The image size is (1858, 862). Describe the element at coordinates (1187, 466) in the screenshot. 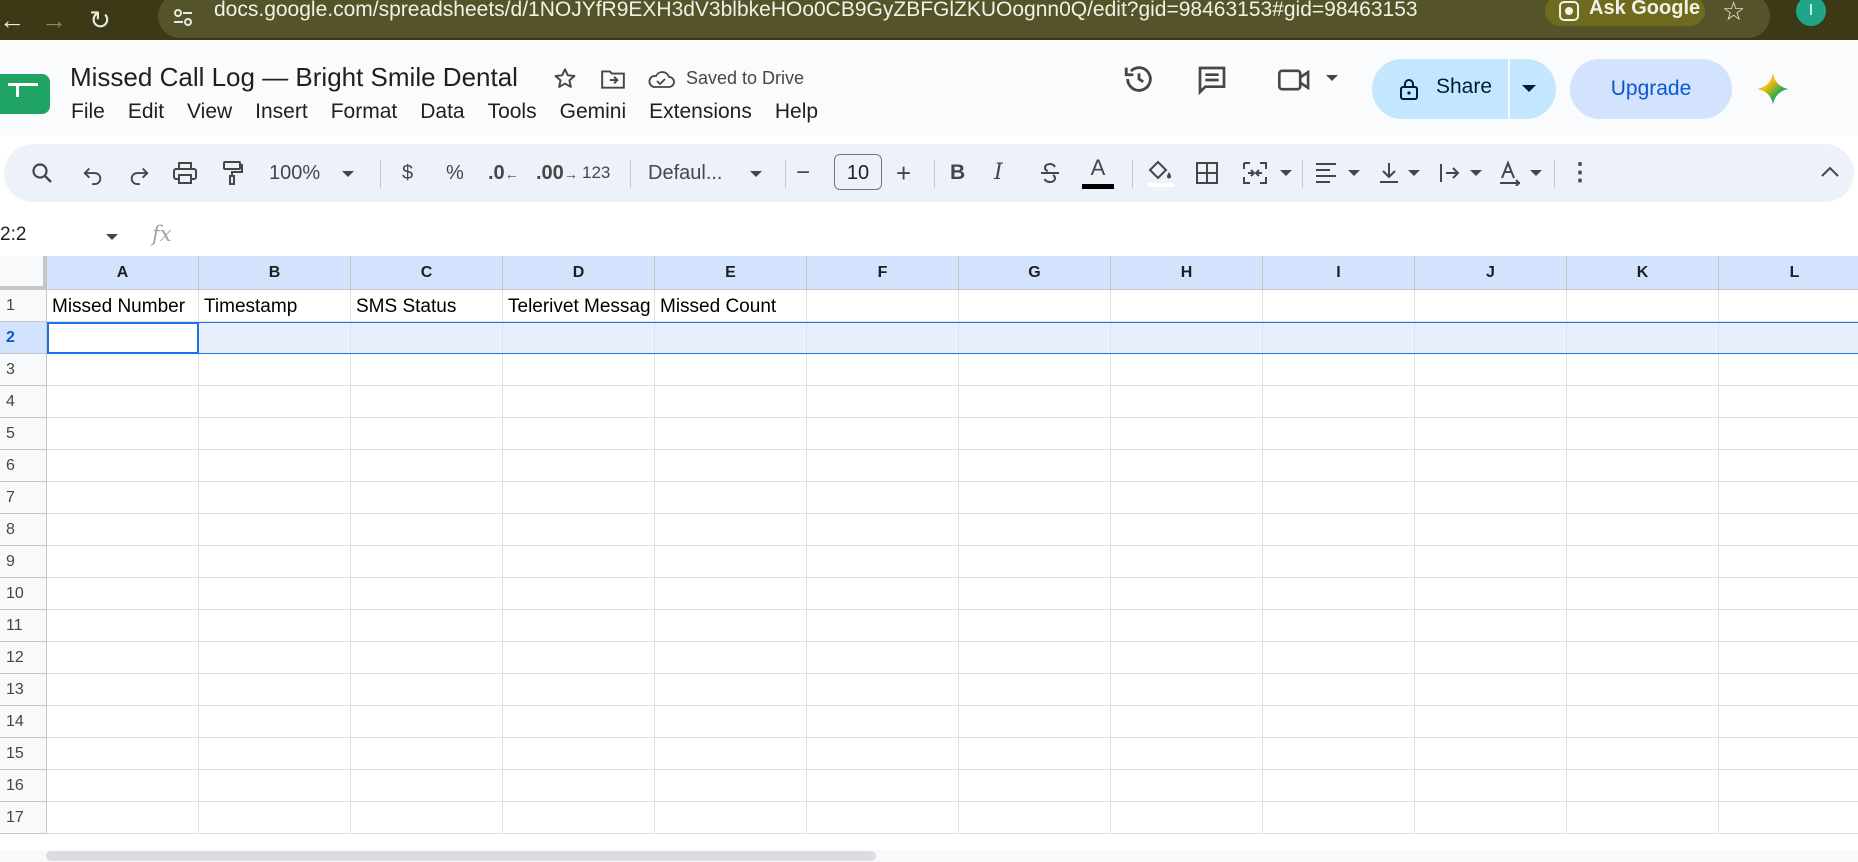

I see `cell-h6` at that location.